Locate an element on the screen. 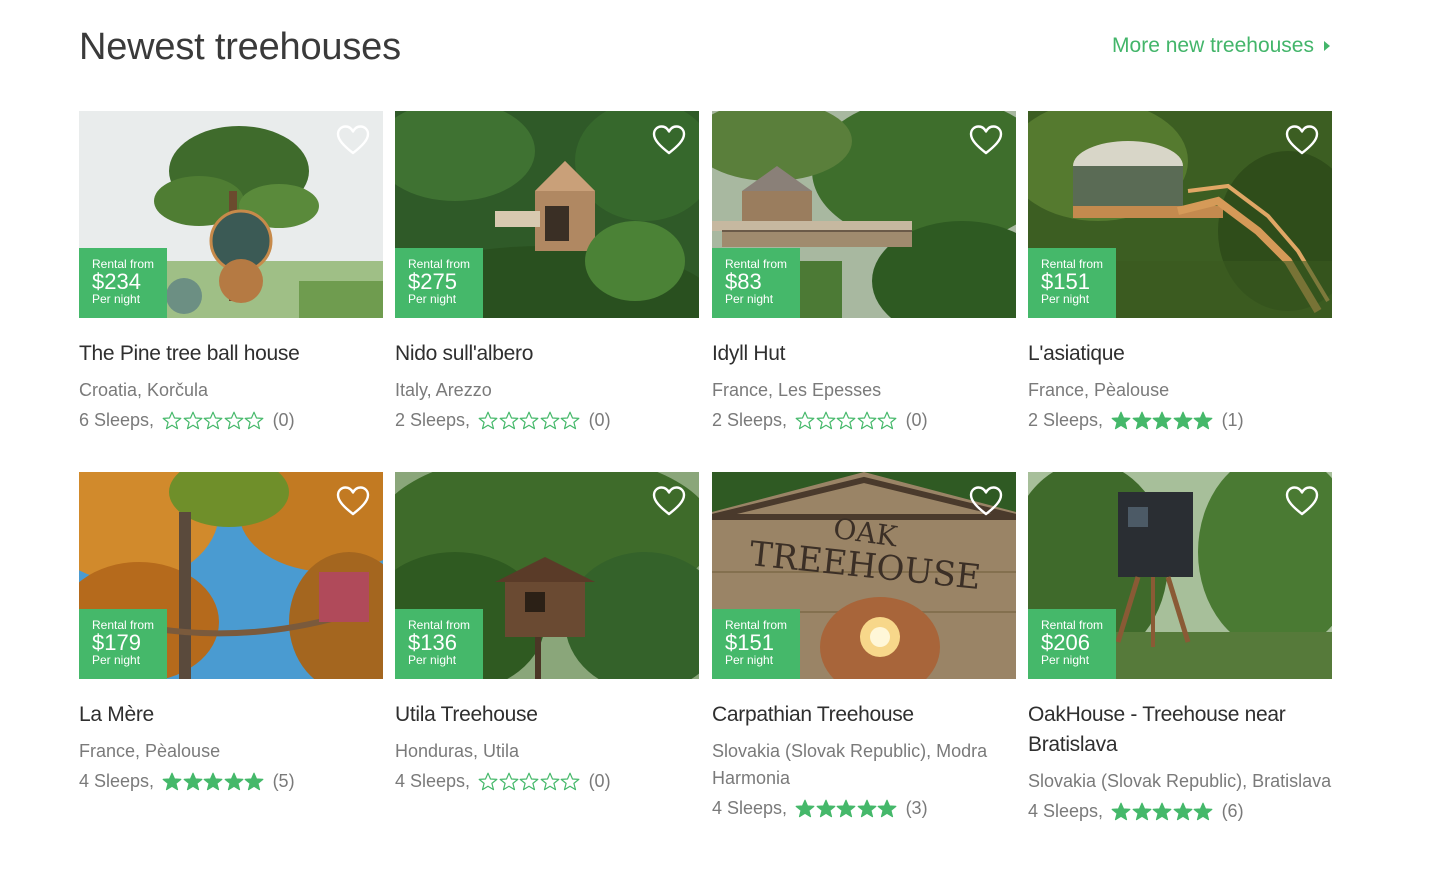 The width and height of the screenshot is (1440, 892). sleeps-count: 6 Sleeps, is located at coordinates (117, 420).